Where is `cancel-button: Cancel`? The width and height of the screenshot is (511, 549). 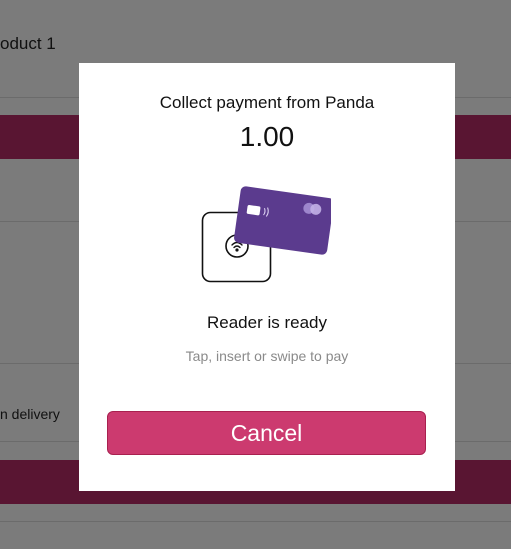
cancel-button: Cancel is located at coordinates (266, 433).